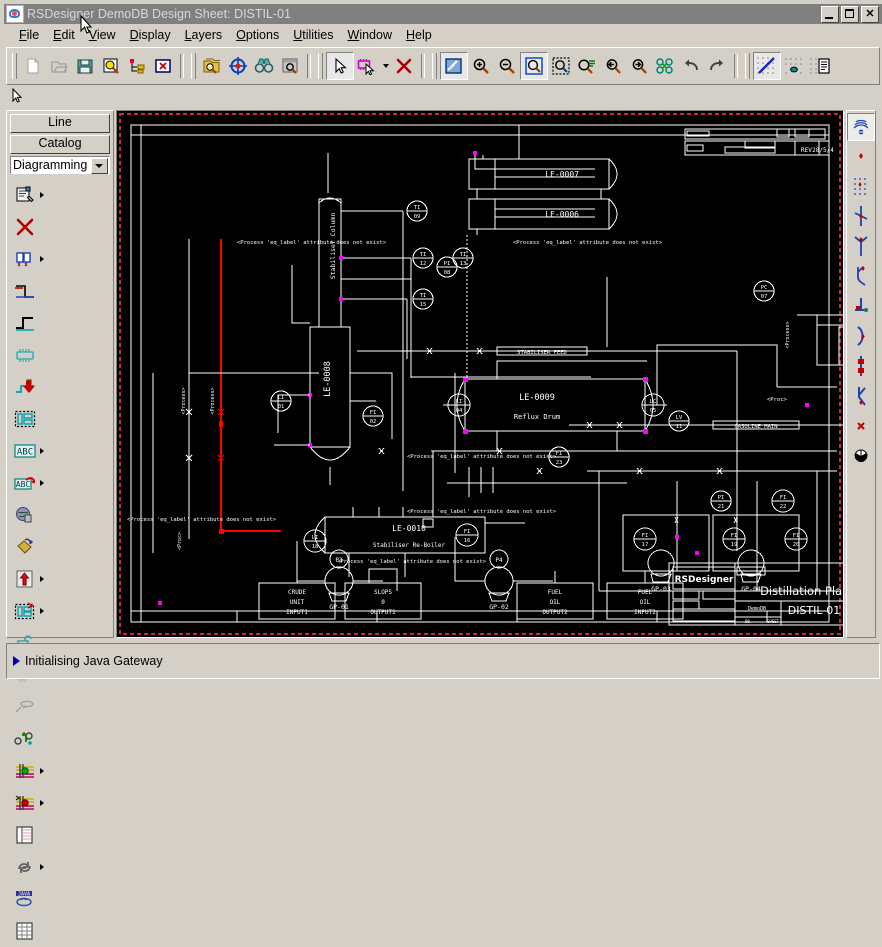  What do you see at coordinates (59, 66) in the screenshot?
I see `open-folder-icon` at bounding box center [59, 66].